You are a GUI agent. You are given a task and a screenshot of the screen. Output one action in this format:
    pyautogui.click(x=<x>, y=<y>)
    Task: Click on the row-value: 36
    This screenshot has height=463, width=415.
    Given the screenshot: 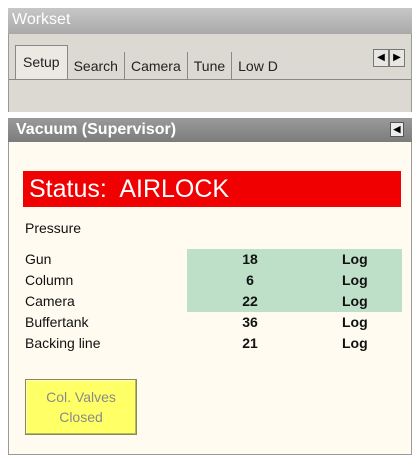 What is the action you would take?
    pyautogui.click(x=250, y=322)
    